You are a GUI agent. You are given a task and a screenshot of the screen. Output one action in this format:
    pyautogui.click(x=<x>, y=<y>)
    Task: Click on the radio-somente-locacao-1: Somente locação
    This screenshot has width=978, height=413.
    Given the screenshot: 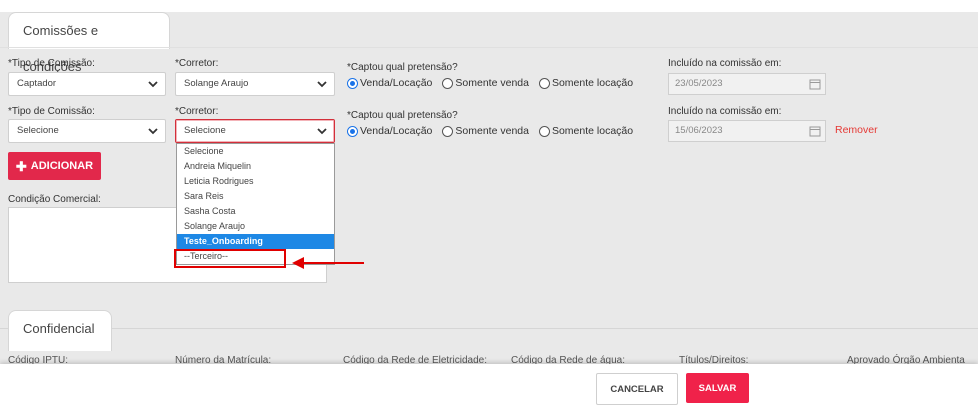 What is the action you would take?
    pyautogui.click(x=586, y=83)
    